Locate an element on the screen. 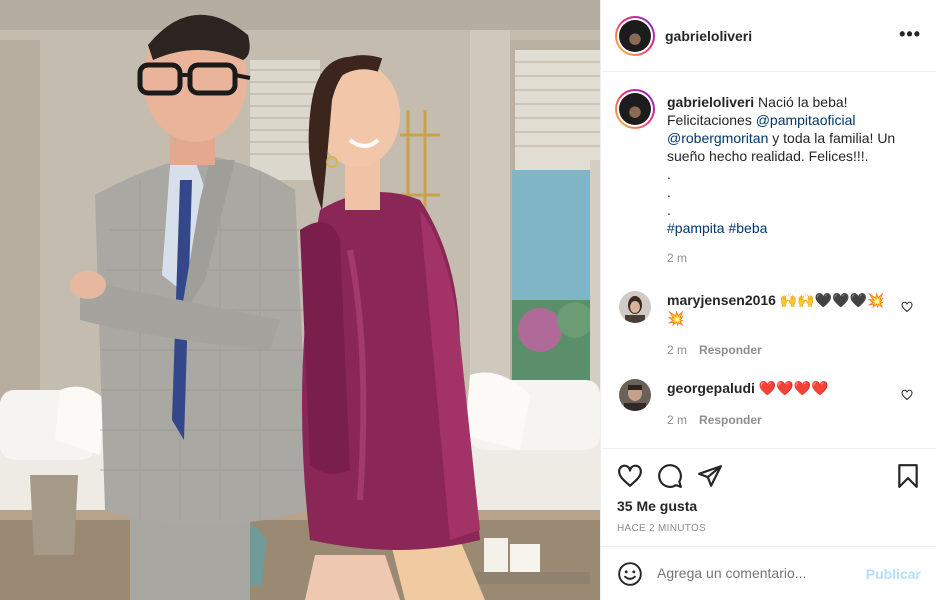 The height and width of the screenshot is (600, 936). publish-comment-button: Publicar is located at coordinates (893, 574).